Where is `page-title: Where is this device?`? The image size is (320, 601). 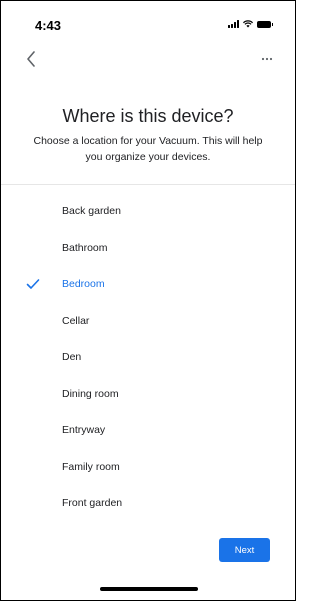
page-title: Where is this device? is located at coordinates (148, 116).